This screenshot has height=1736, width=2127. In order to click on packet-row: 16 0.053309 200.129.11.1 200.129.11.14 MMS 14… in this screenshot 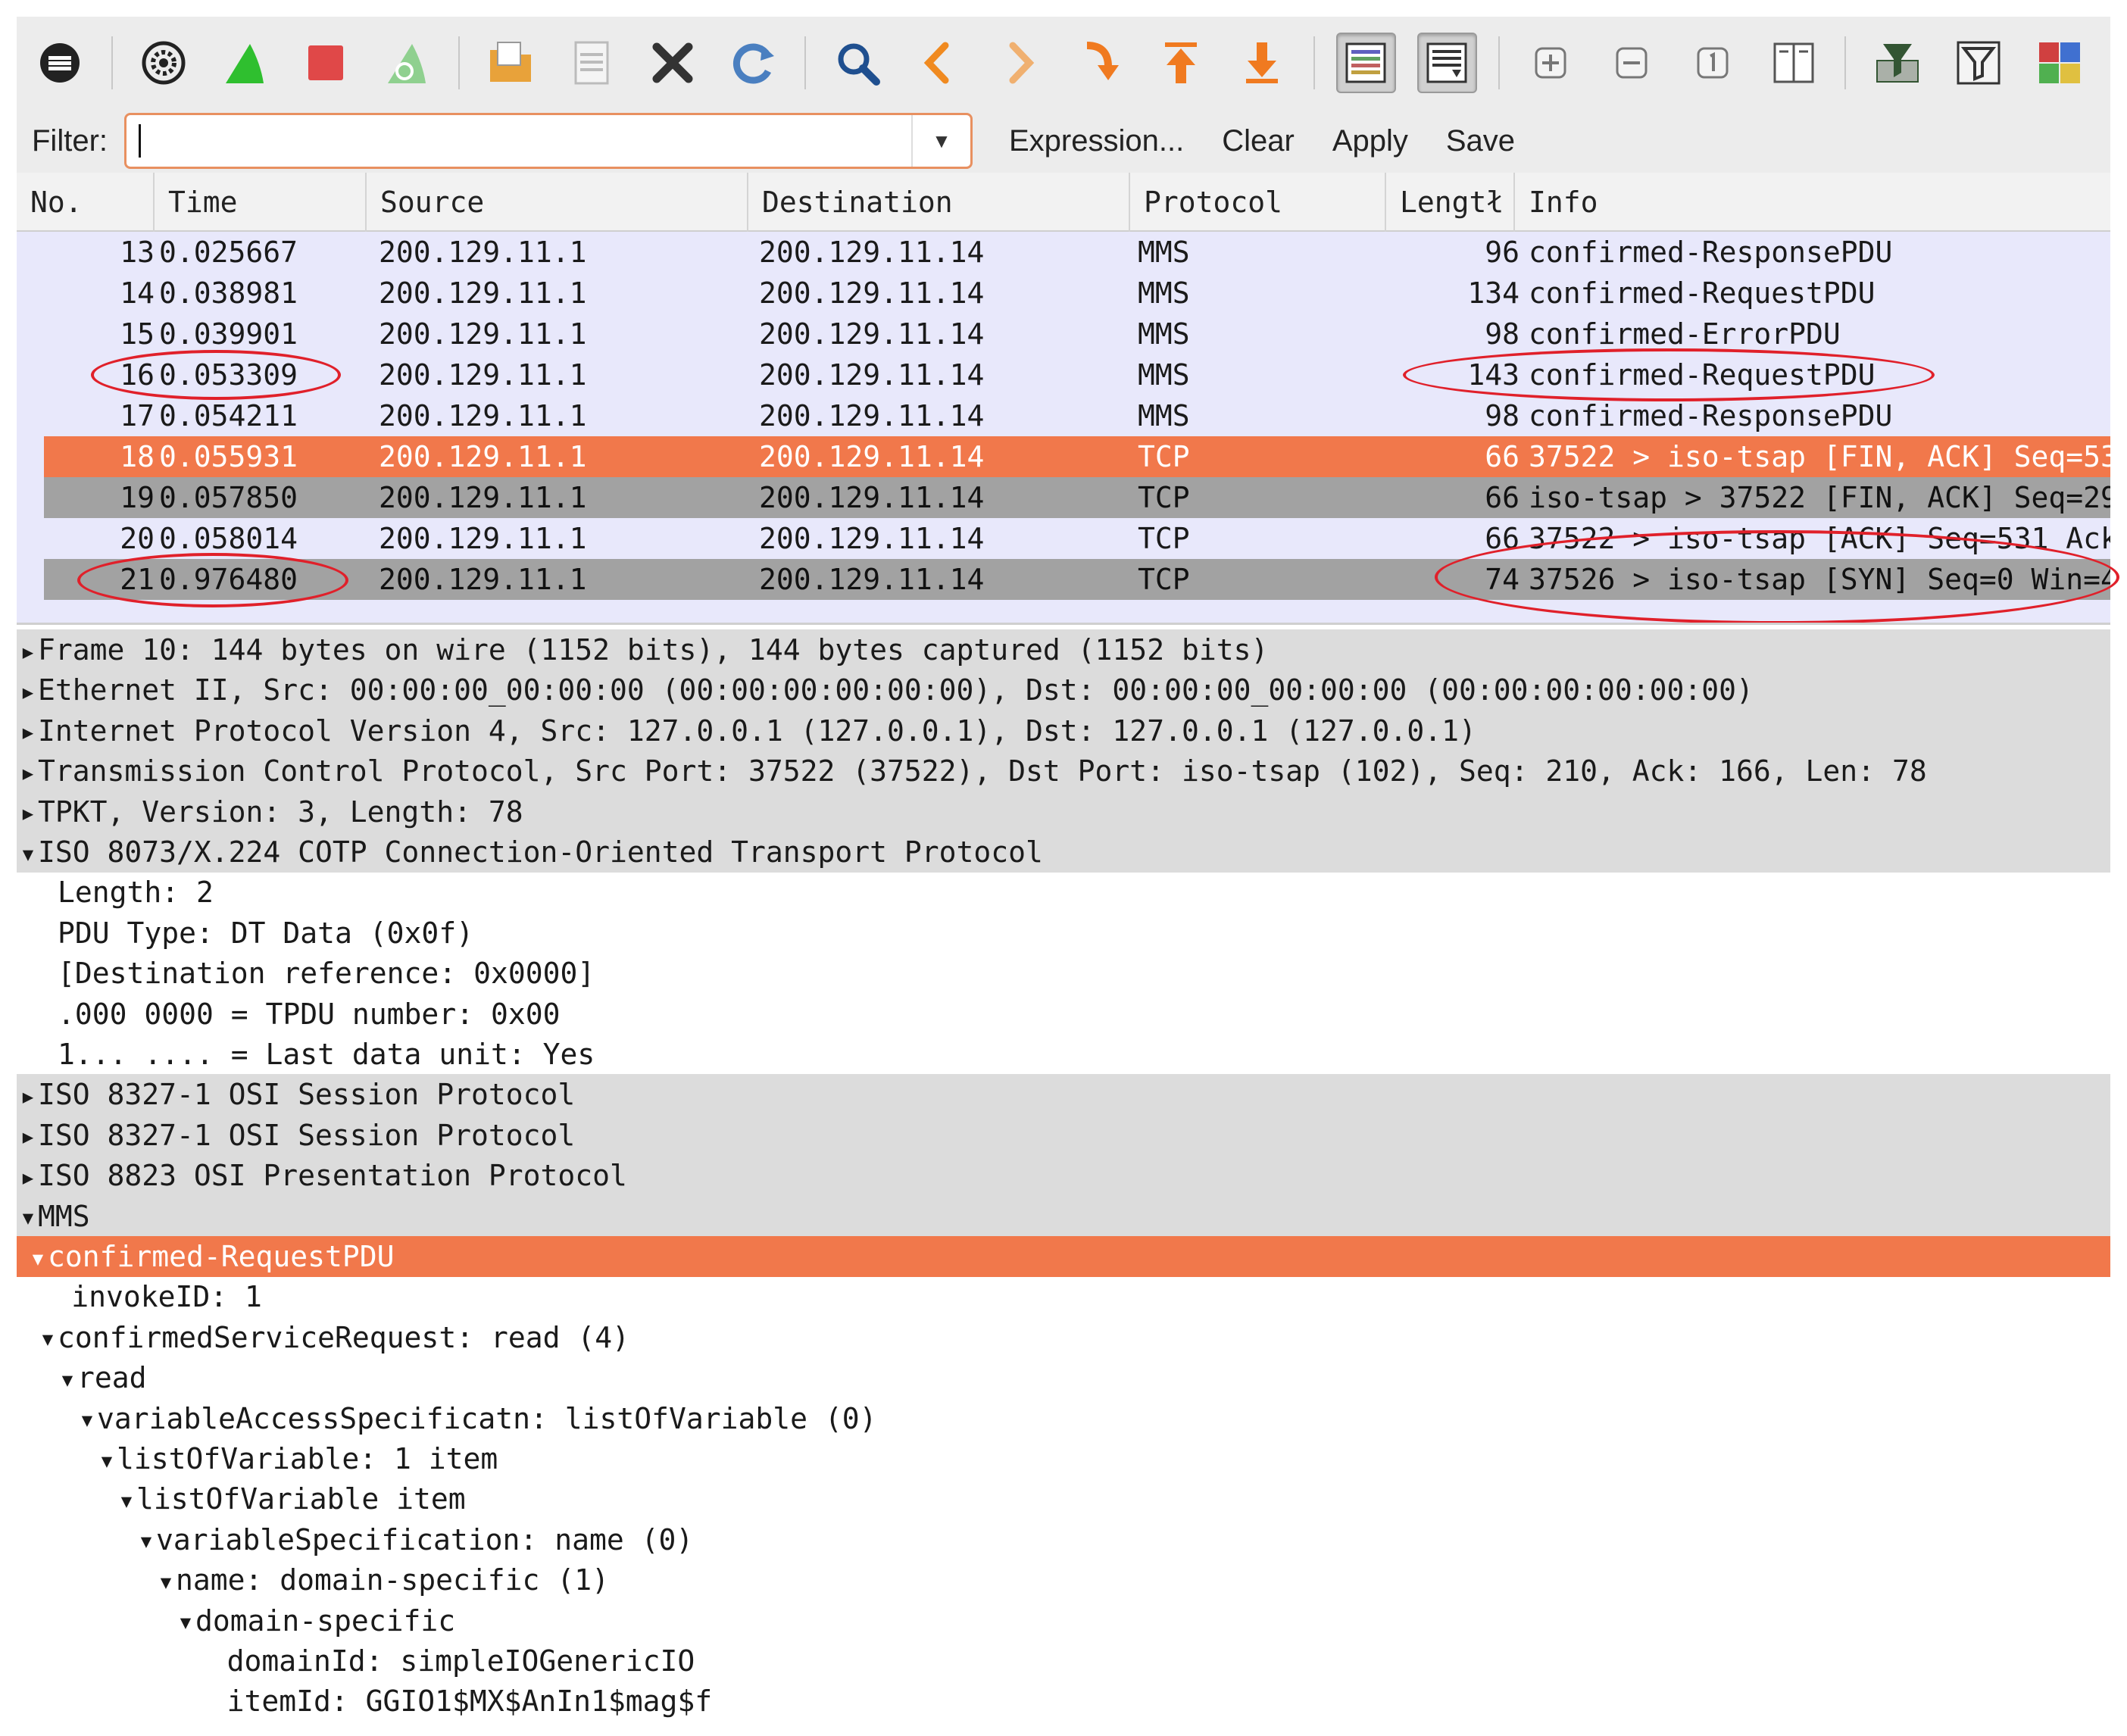, I will do `click(1063, 374)`.